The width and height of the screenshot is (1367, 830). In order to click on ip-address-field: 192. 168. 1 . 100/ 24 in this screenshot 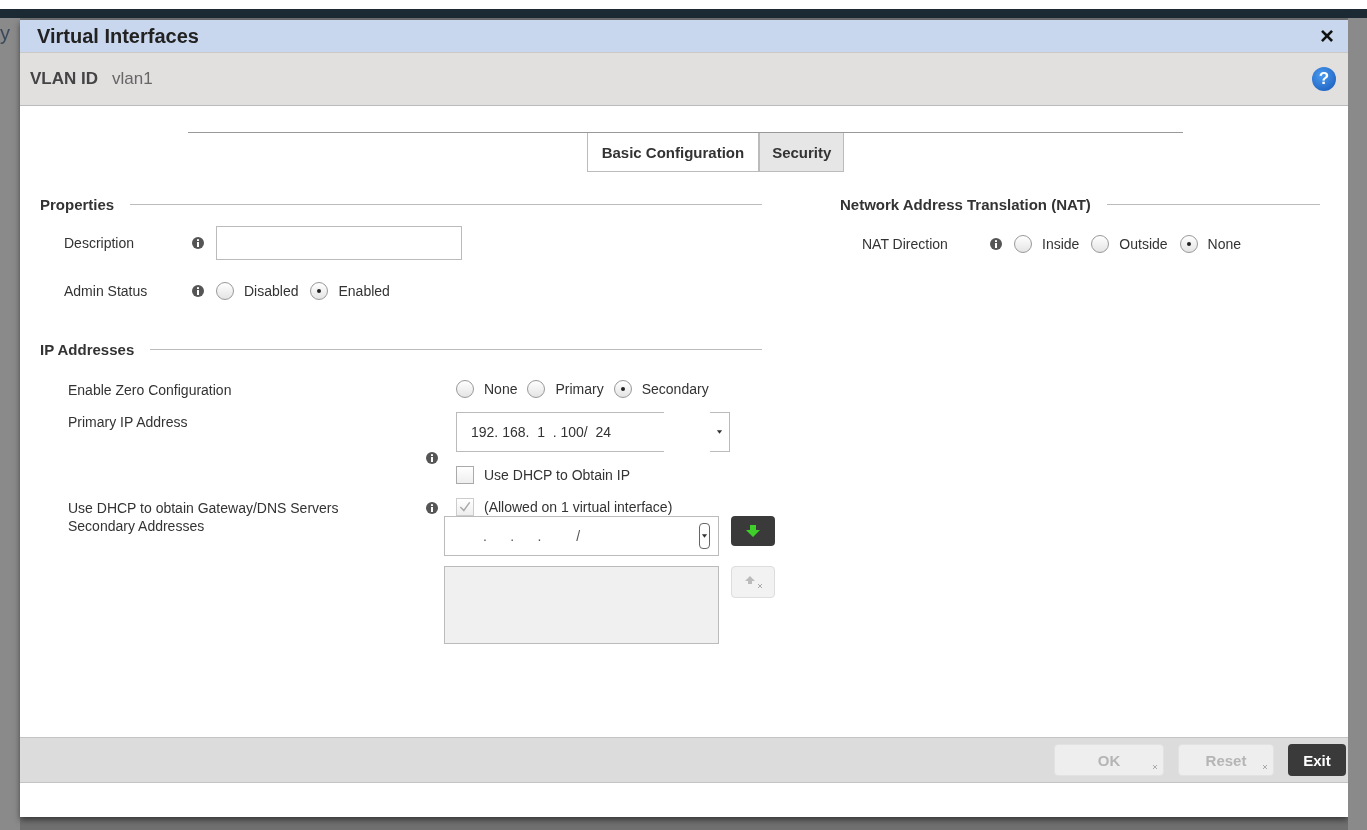, I will do `click(560, 432)`.